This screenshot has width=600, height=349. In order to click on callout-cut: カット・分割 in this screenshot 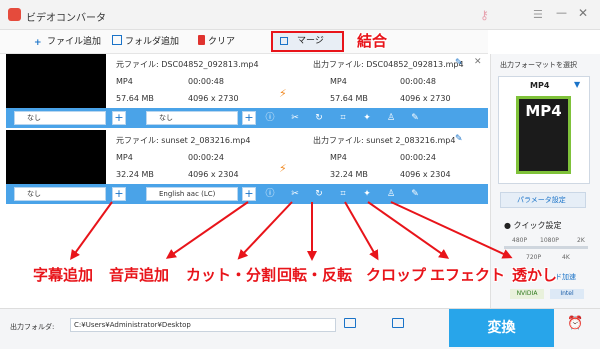, I will do `click(231, 275)`.